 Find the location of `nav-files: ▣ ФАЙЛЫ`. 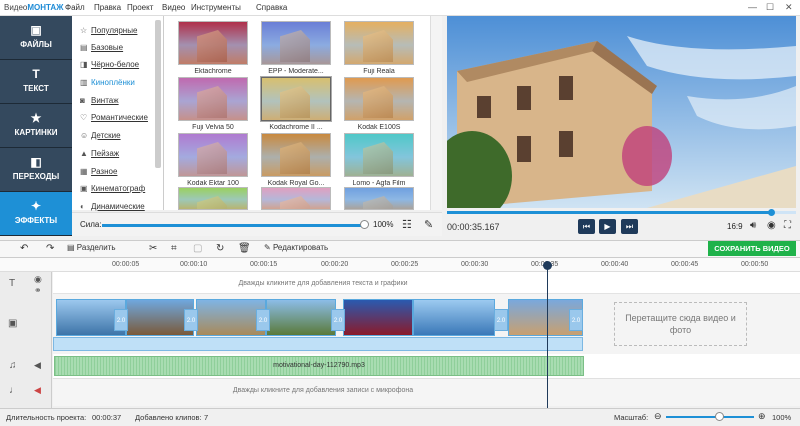

nav-files: ▣ ФАЙЛЫ is located at coordinates (36, 38).